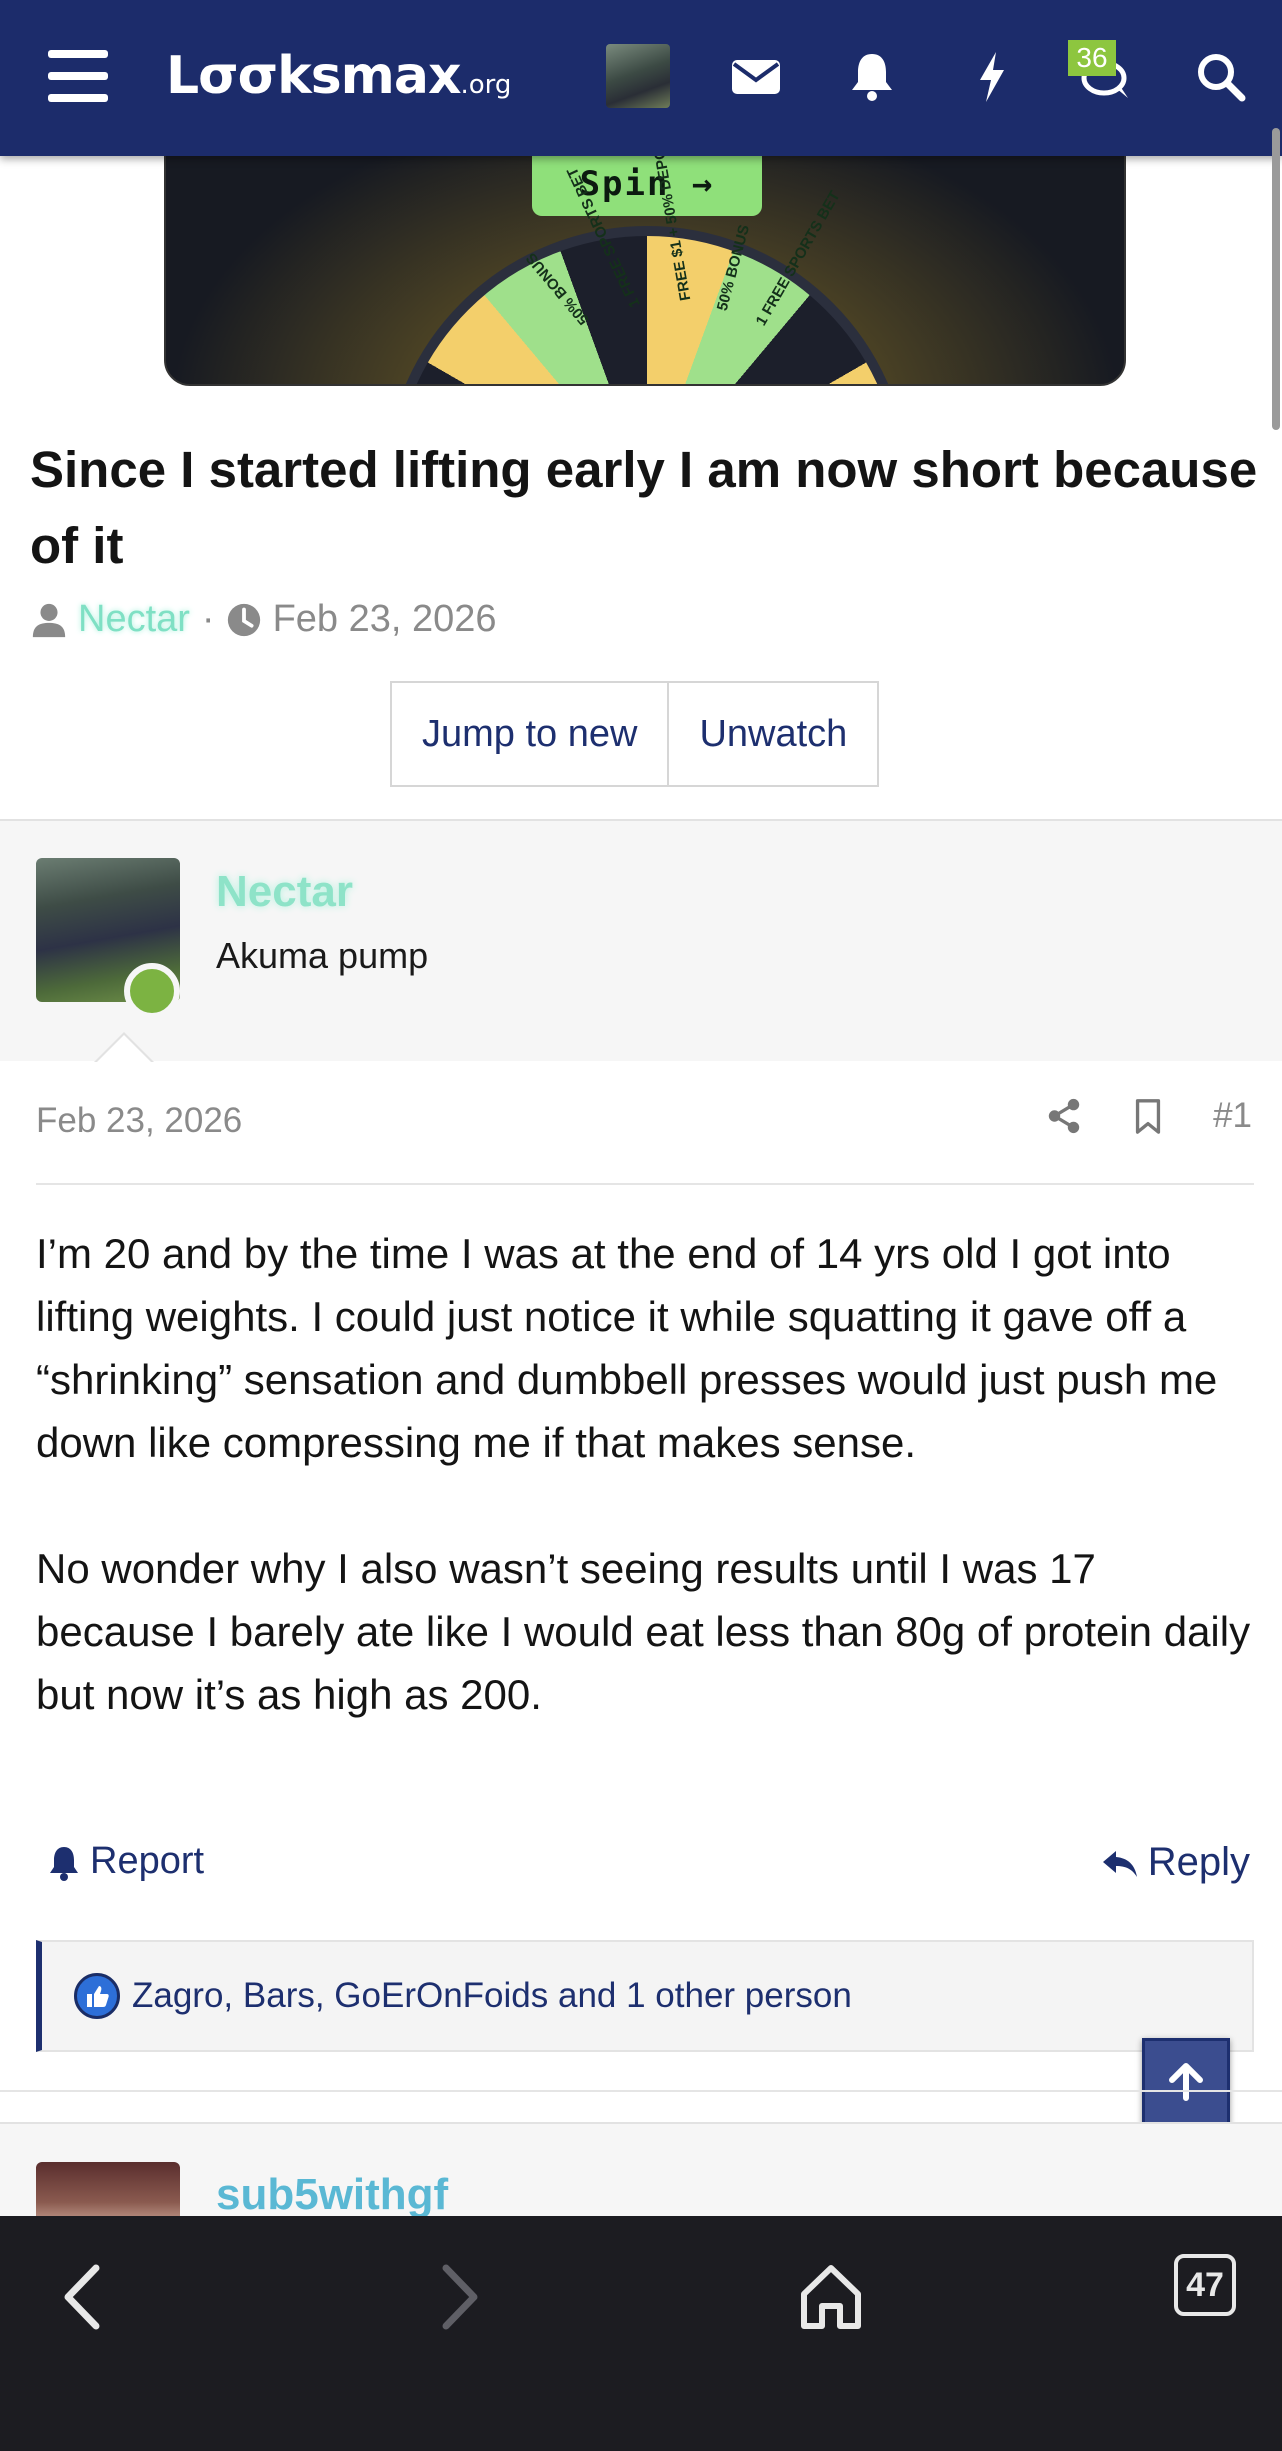  I want to click on reply-icon, so click(1119, 1863).